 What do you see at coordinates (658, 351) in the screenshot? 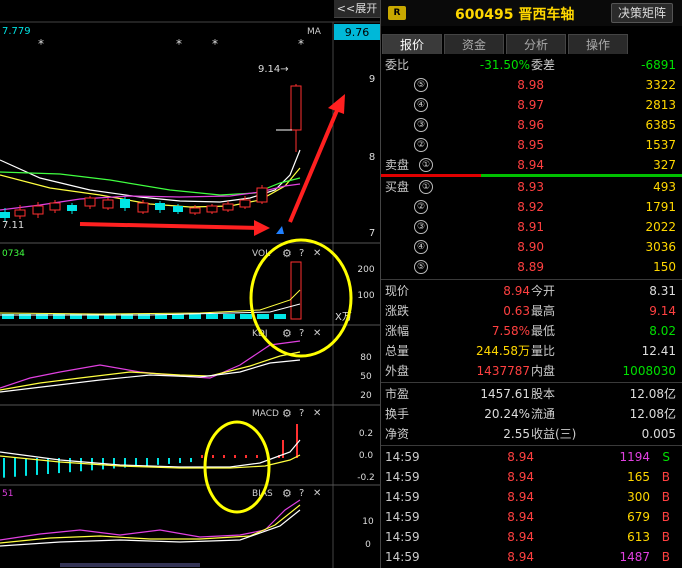
I see `quote-value: 12.41` at bounding box center [658, 351].